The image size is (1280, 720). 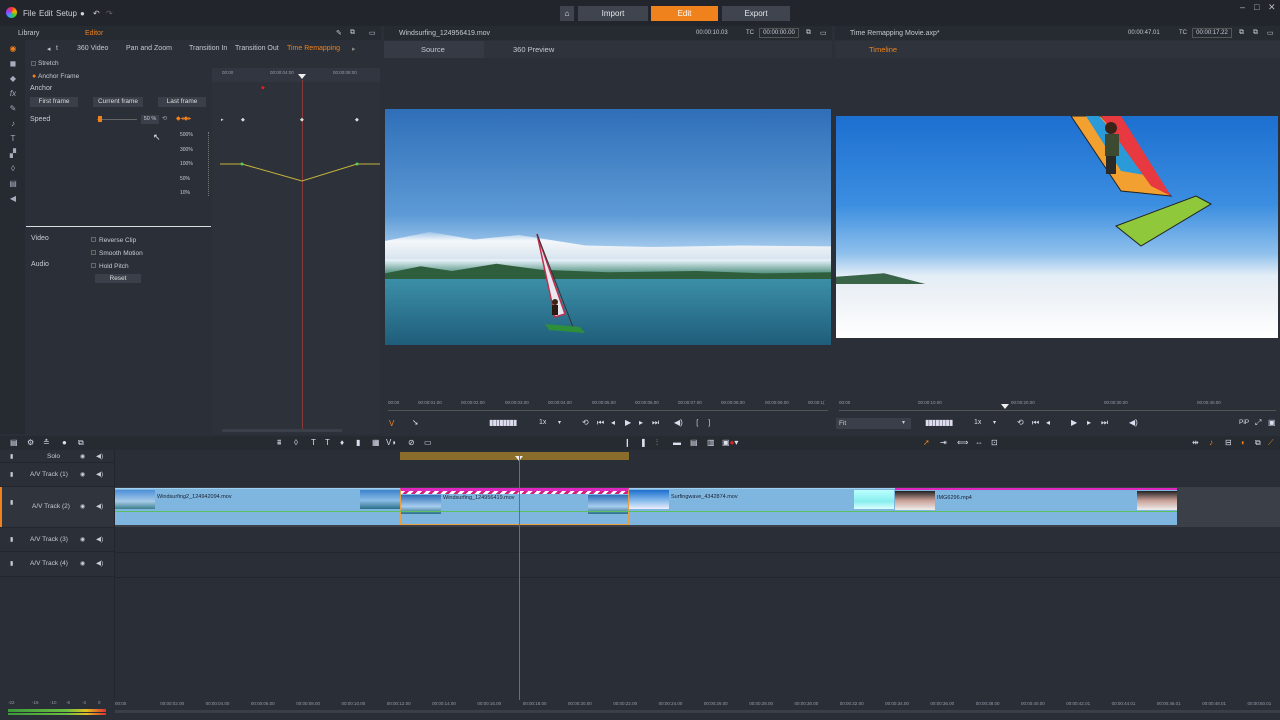 I want to click on track4-volume-icon: ◀), so click(x=99, y=563).